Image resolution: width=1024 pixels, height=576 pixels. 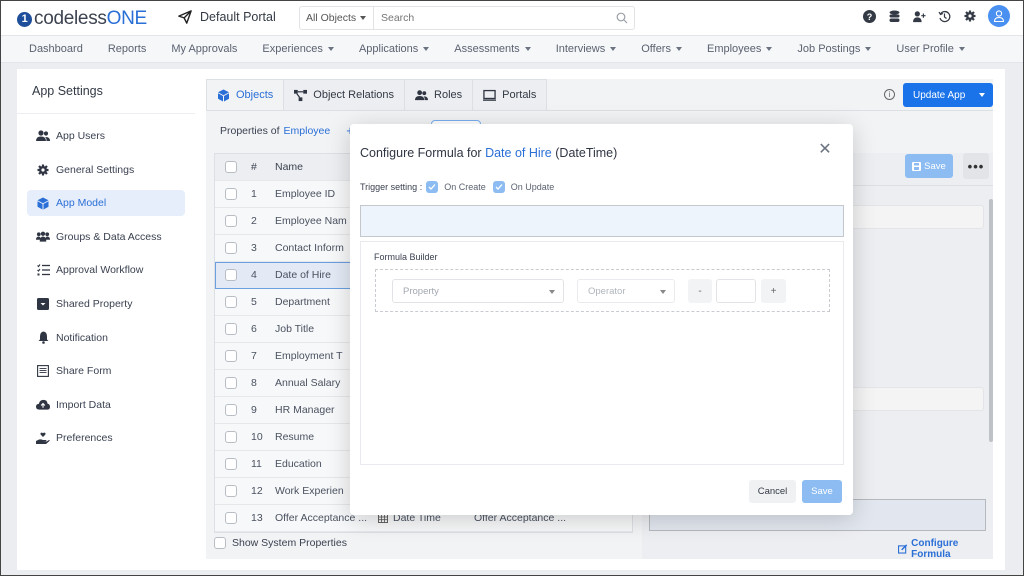 I want to click on show-system-checkbox, so click(x=220, y=543).